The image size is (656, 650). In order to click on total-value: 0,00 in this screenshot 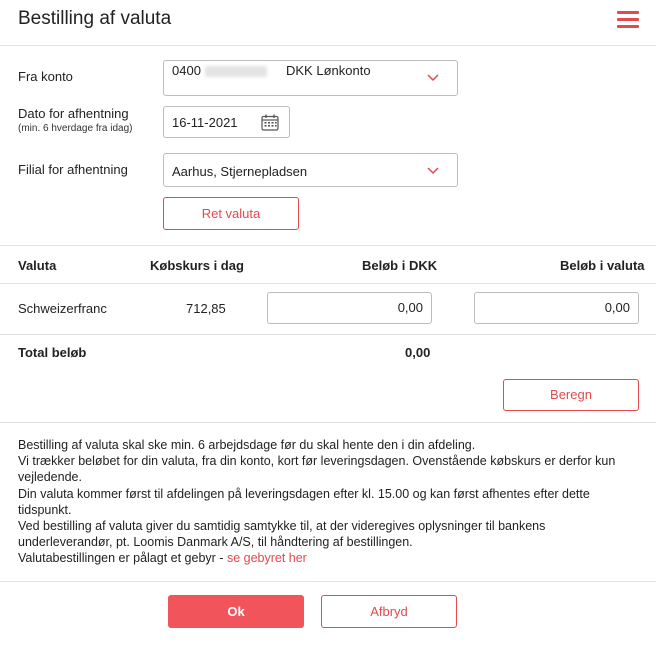, I will do `click(418, 352)`.